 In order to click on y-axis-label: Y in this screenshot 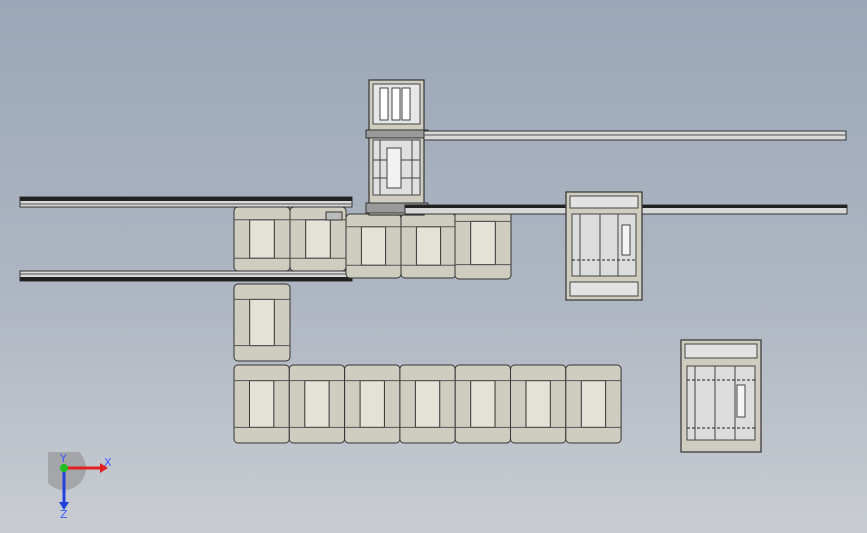, I will do `click(63, 458)`.